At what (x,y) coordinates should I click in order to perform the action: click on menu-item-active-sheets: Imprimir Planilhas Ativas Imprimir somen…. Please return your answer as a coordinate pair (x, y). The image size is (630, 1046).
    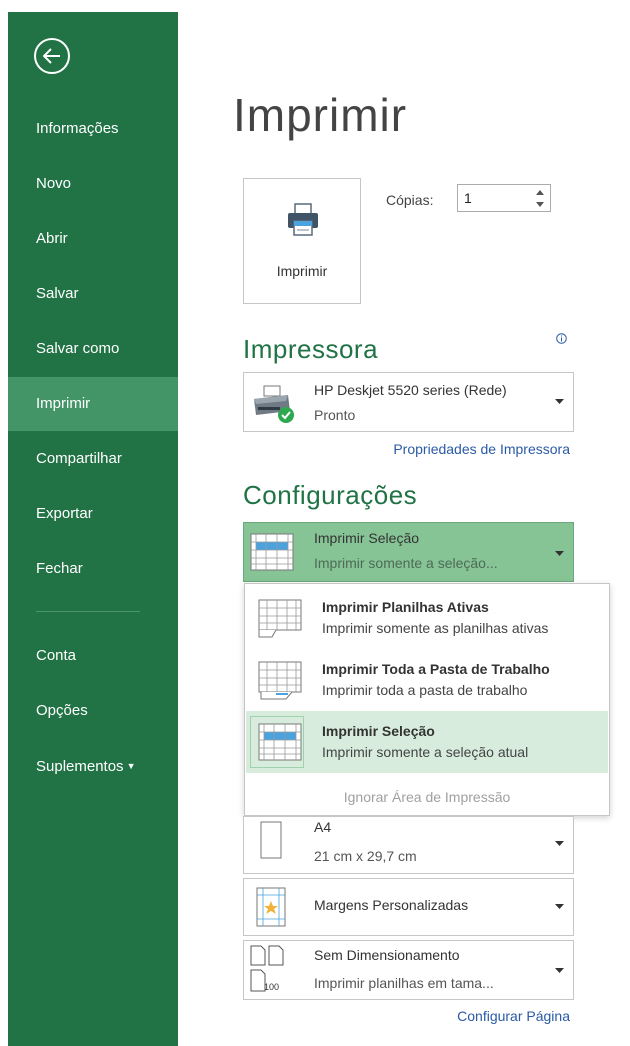
    Looking at the image, I should click on (427, 618).